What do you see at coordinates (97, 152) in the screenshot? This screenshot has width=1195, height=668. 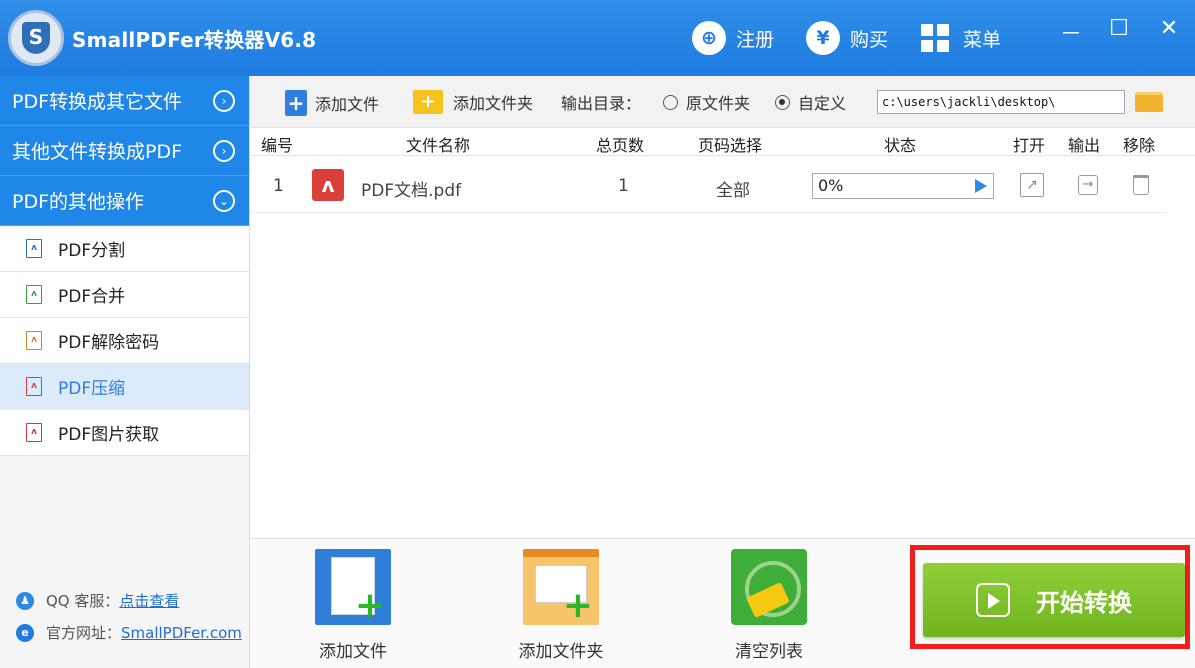 I see `category-label: 其他文件转换成PDF` at bounding box center [97, 152].